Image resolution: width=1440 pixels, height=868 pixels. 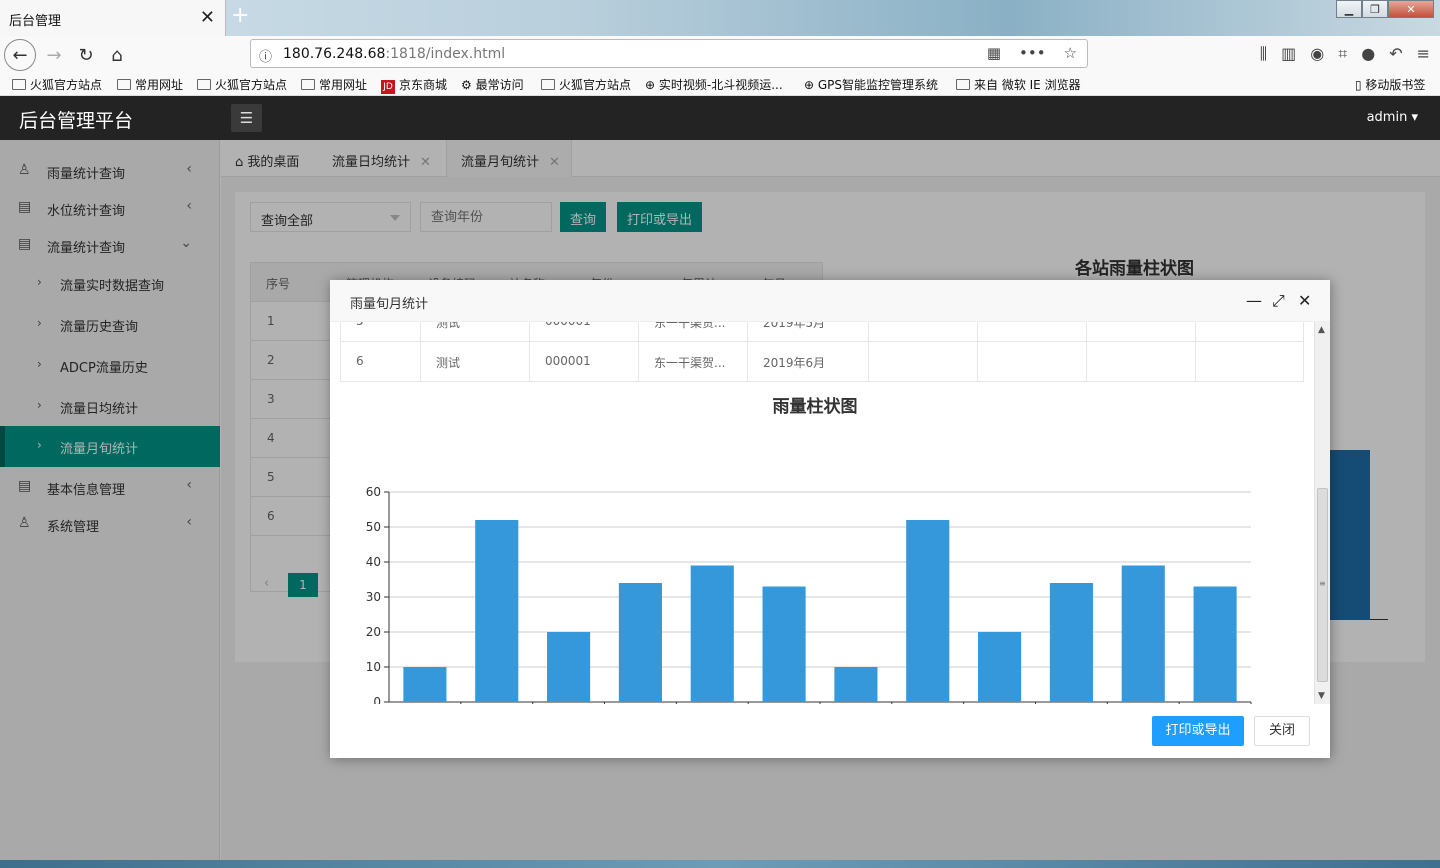 What do you see at coordinates (830, 301) in the screenshot?
I see `dialog-header: 雨量旬月统计 — ⤢ ✕` at bounding box center [830, 301].